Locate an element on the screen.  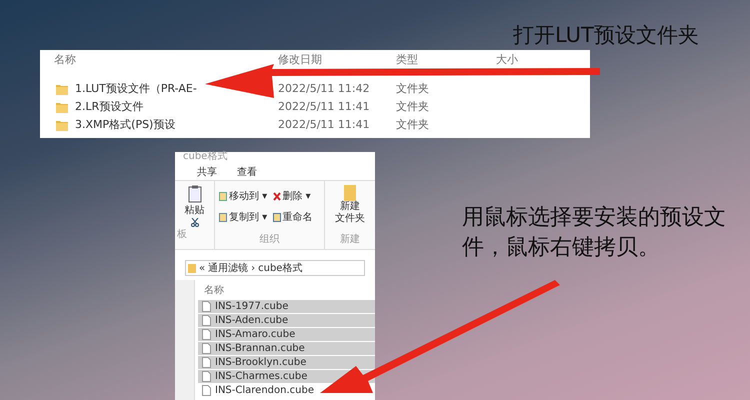
column-header: 修改日期 is located at coordinates (300, 59).